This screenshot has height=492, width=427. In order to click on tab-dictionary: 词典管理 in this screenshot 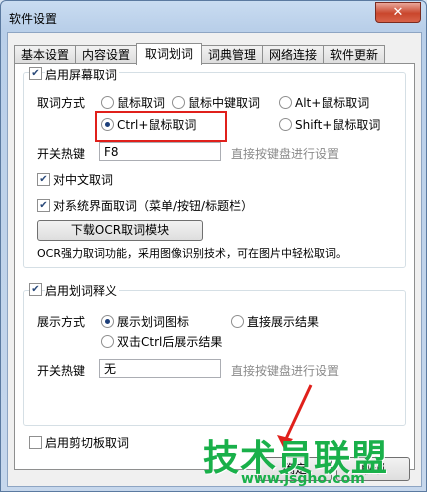, I will do `click(232, 54)`.